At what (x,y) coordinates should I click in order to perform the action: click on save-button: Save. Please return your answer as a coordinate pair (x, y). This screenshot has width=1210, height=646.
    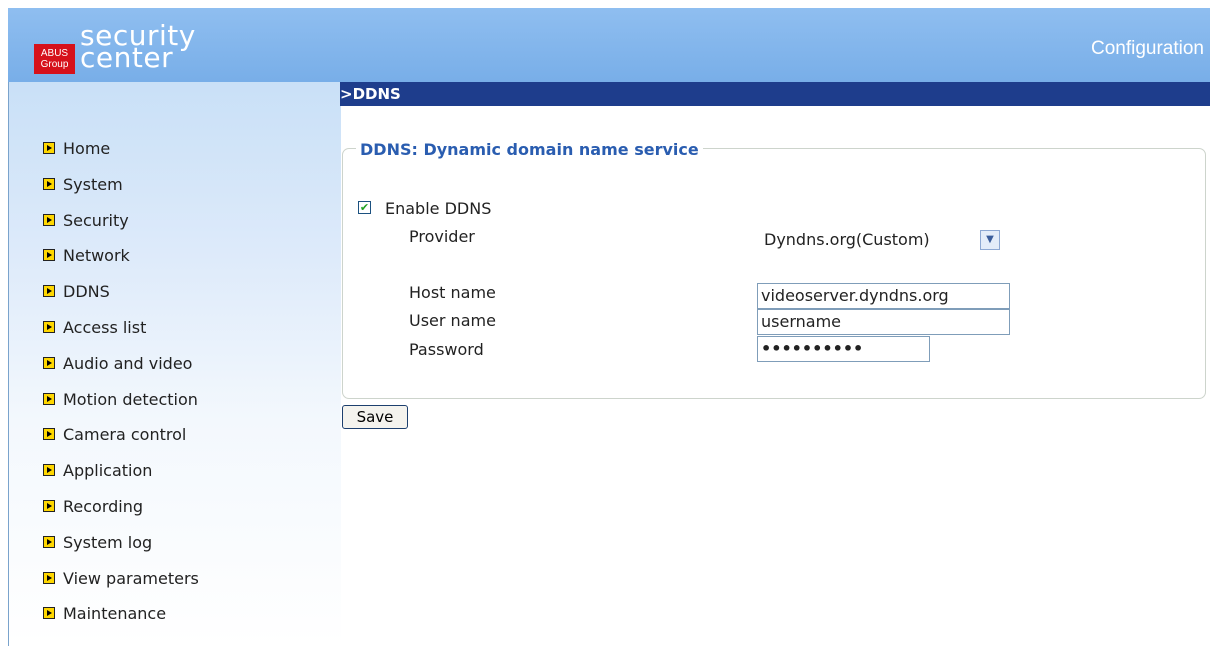
    Looking at the image, I should click on (375, 417).